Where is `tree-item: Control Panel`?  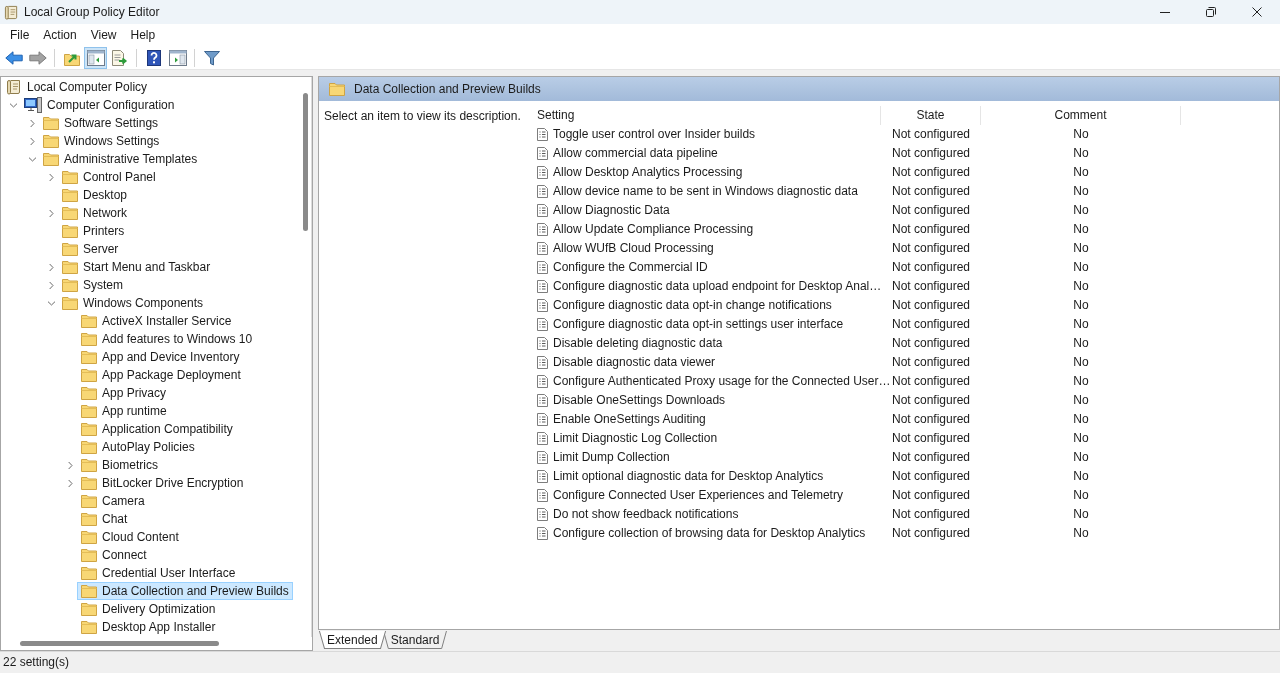 tree-item: Control Panel is located at coordinates (109, 177).